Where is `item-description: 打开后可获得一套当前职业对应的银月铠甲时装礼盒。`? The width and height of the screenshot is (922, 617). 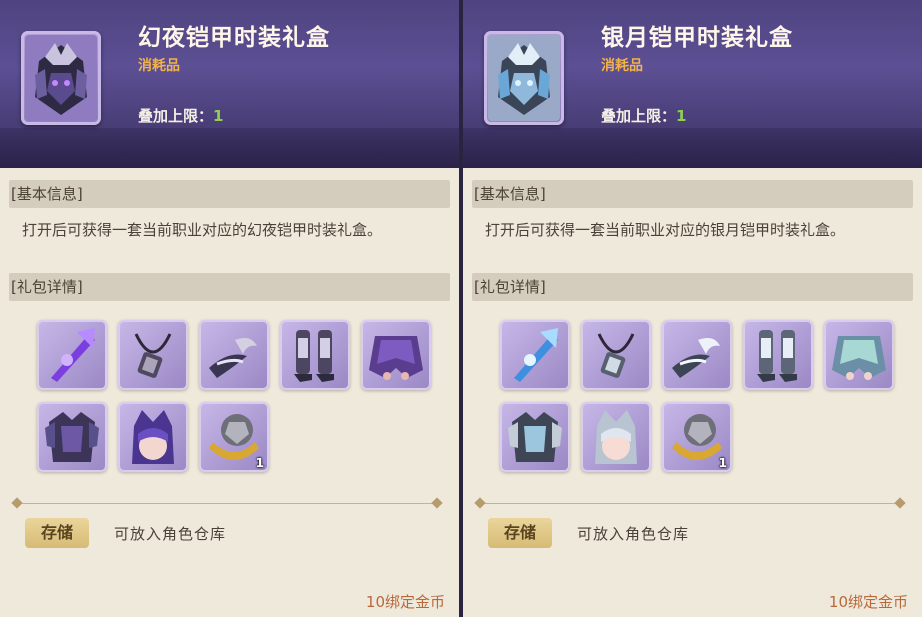 item-description: 打开后可获得一套当前职业对应的银月铠甲时装礼盒。 is located at coordinates (665, 230).